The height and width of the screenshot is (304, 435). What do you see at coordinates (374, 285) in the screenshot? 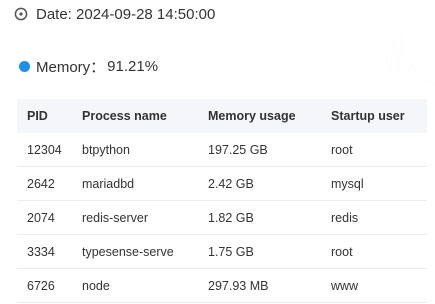
I see `user-cell: www` at bounding box center [374, 285].